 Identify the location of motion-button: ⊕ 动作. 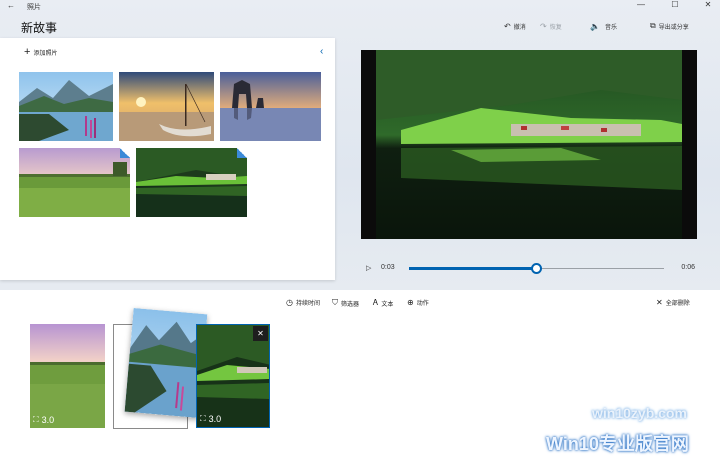
(418, 302).